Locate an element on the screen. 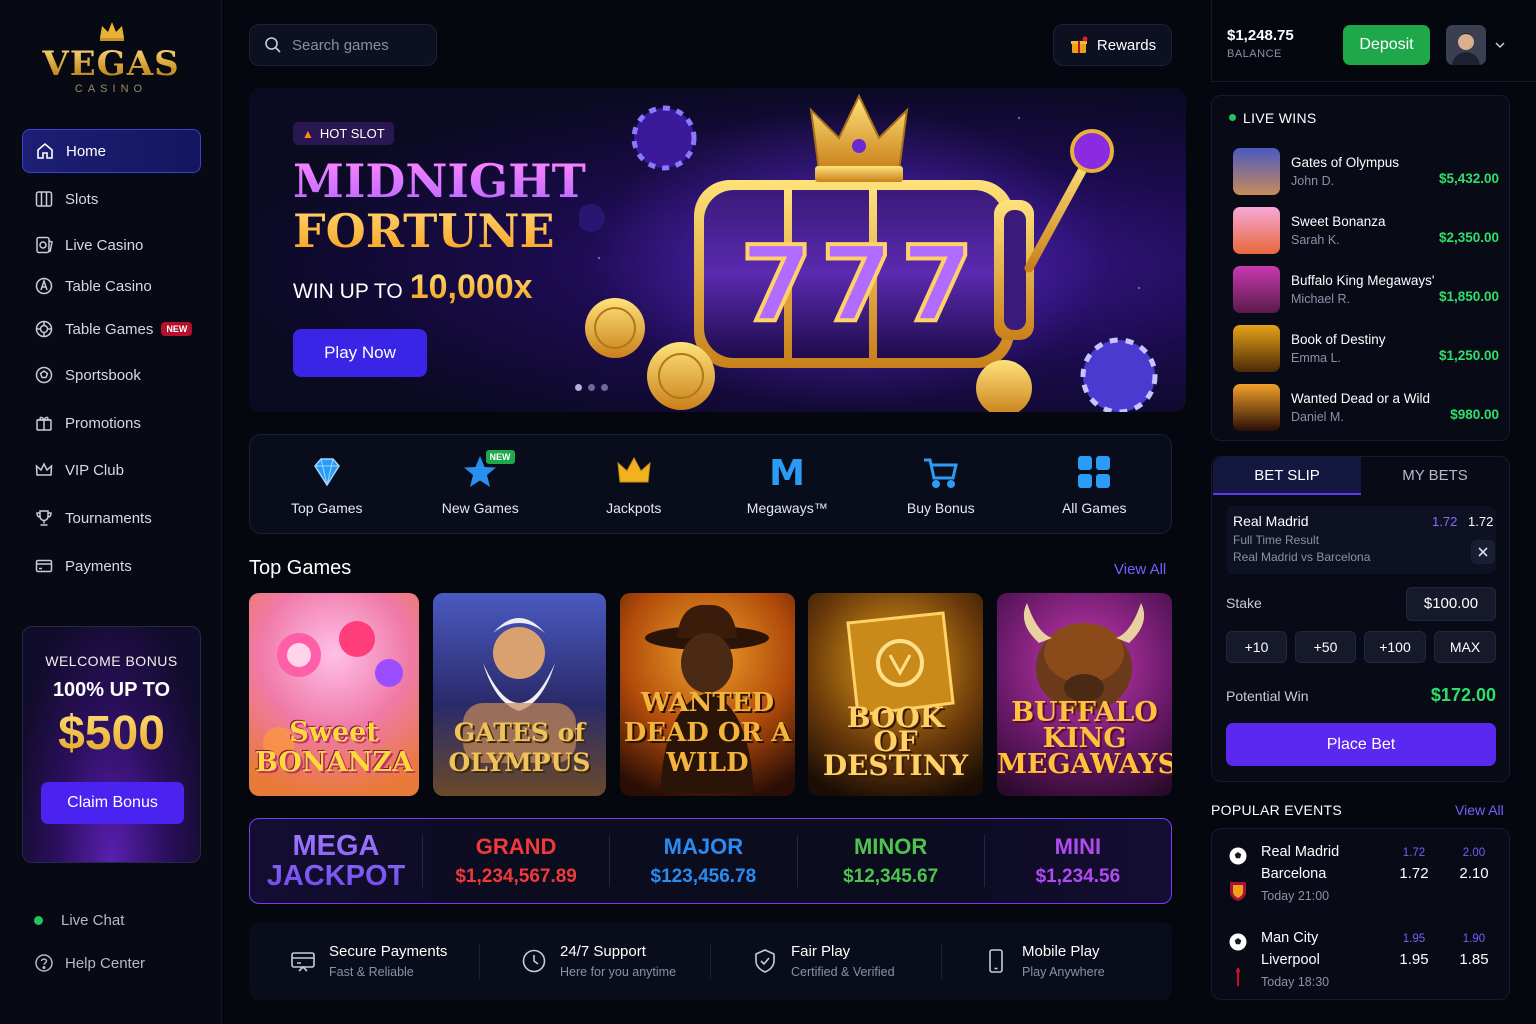 The width and height of the screenshot is (1536, 1024). jackpot-tier-name: GRAND is located at coordinates (516, 846).